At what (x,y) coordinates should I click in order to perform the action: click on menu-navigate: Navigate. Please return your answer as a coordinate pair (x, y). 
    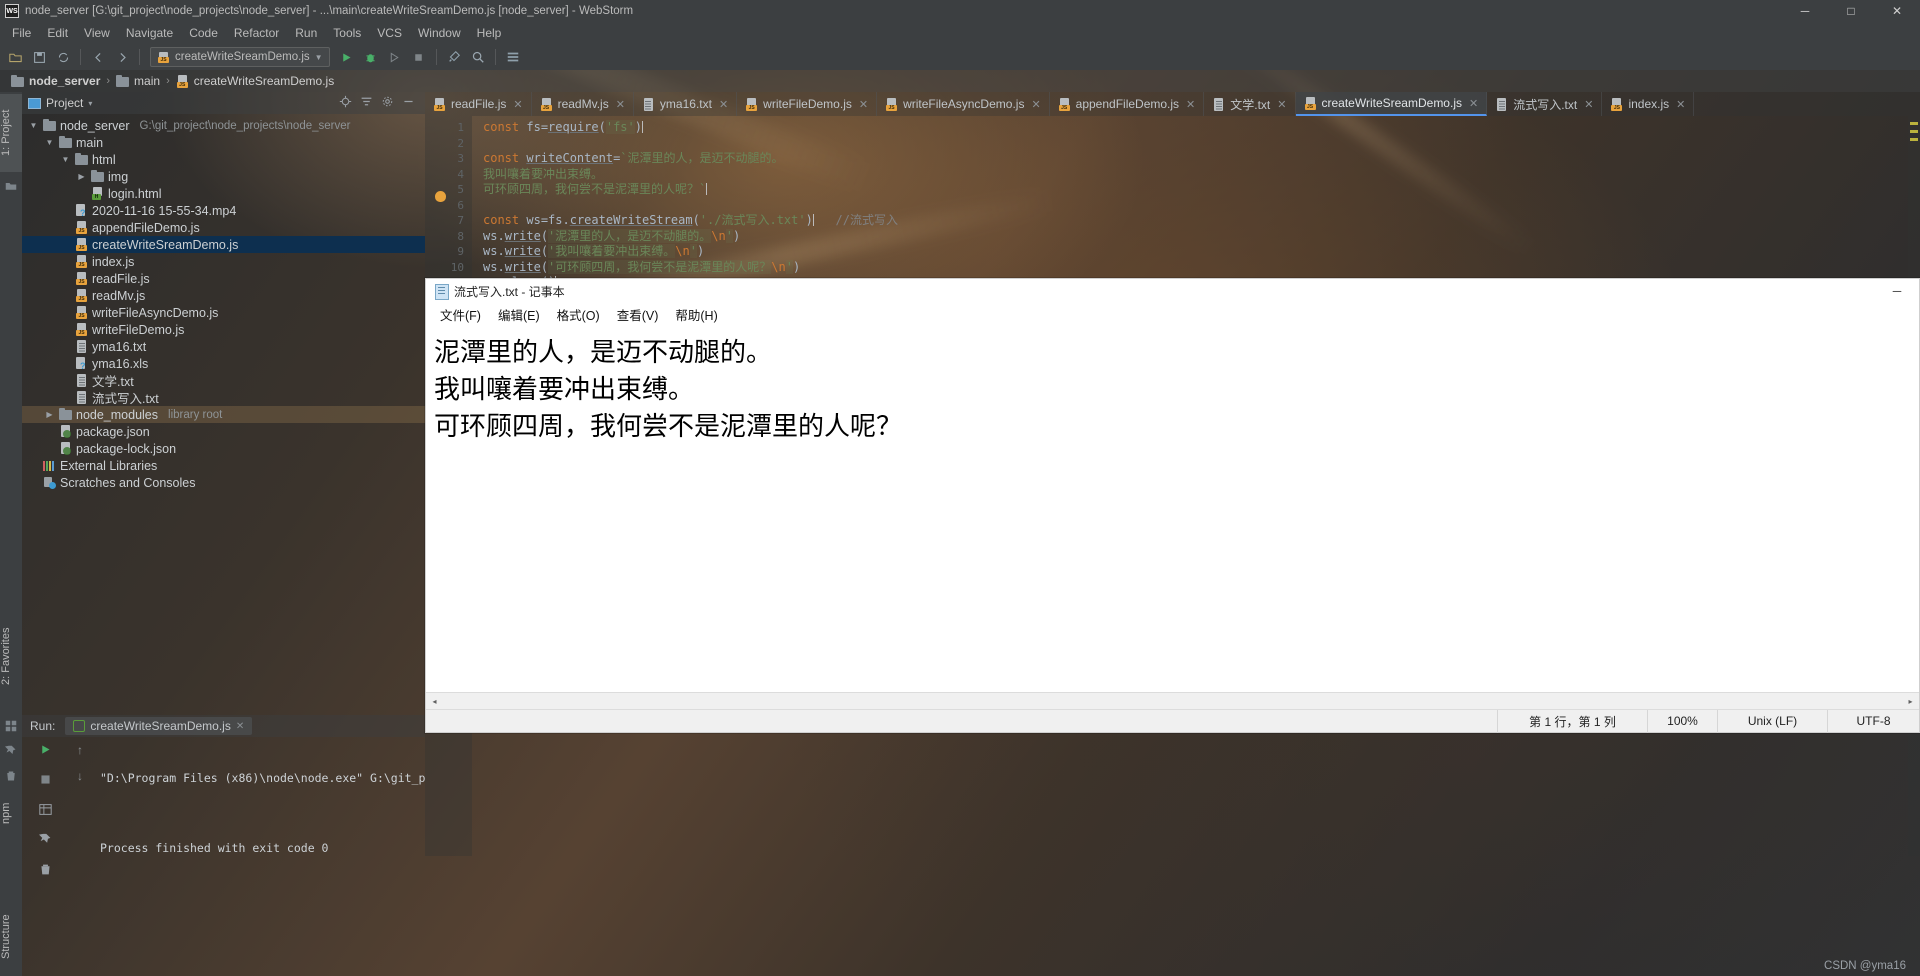
    Looking at the image, I should click on (149, 33).